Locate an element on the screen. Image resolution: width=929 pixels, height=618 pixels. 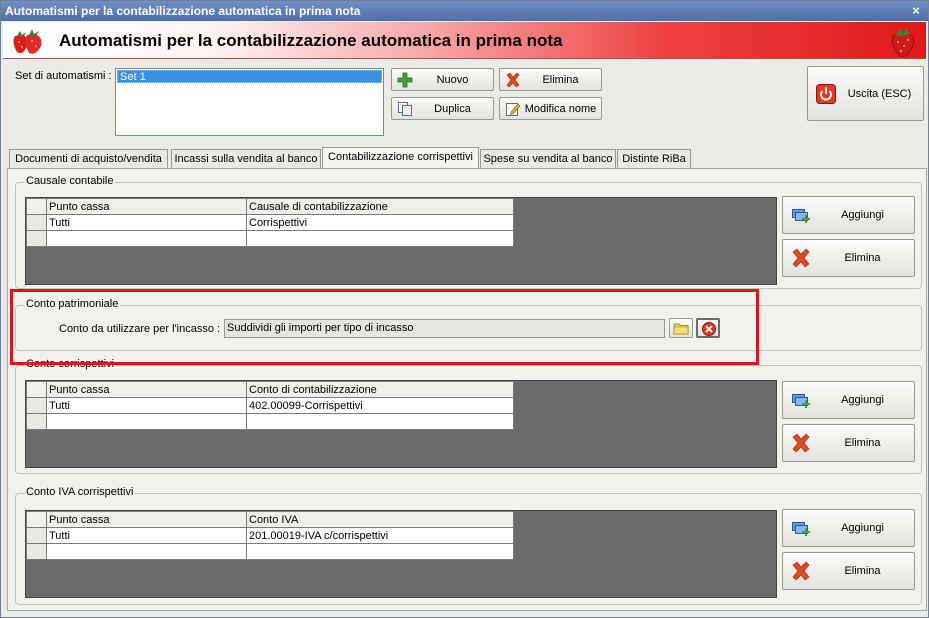
duplica-label: Duplica is located at coordinates (452, 108).